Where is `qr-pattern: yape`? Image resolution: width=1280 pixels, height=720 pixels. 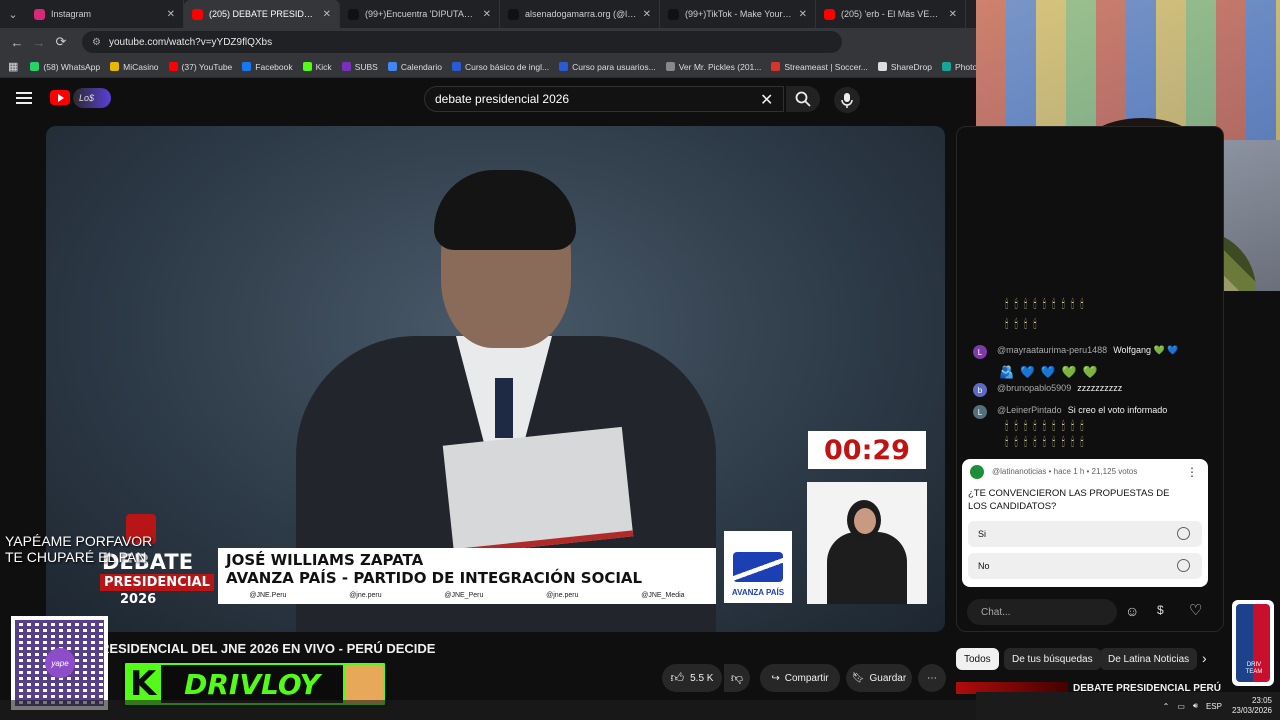 qr-pattern: yape is located at coordinates (59, 663).